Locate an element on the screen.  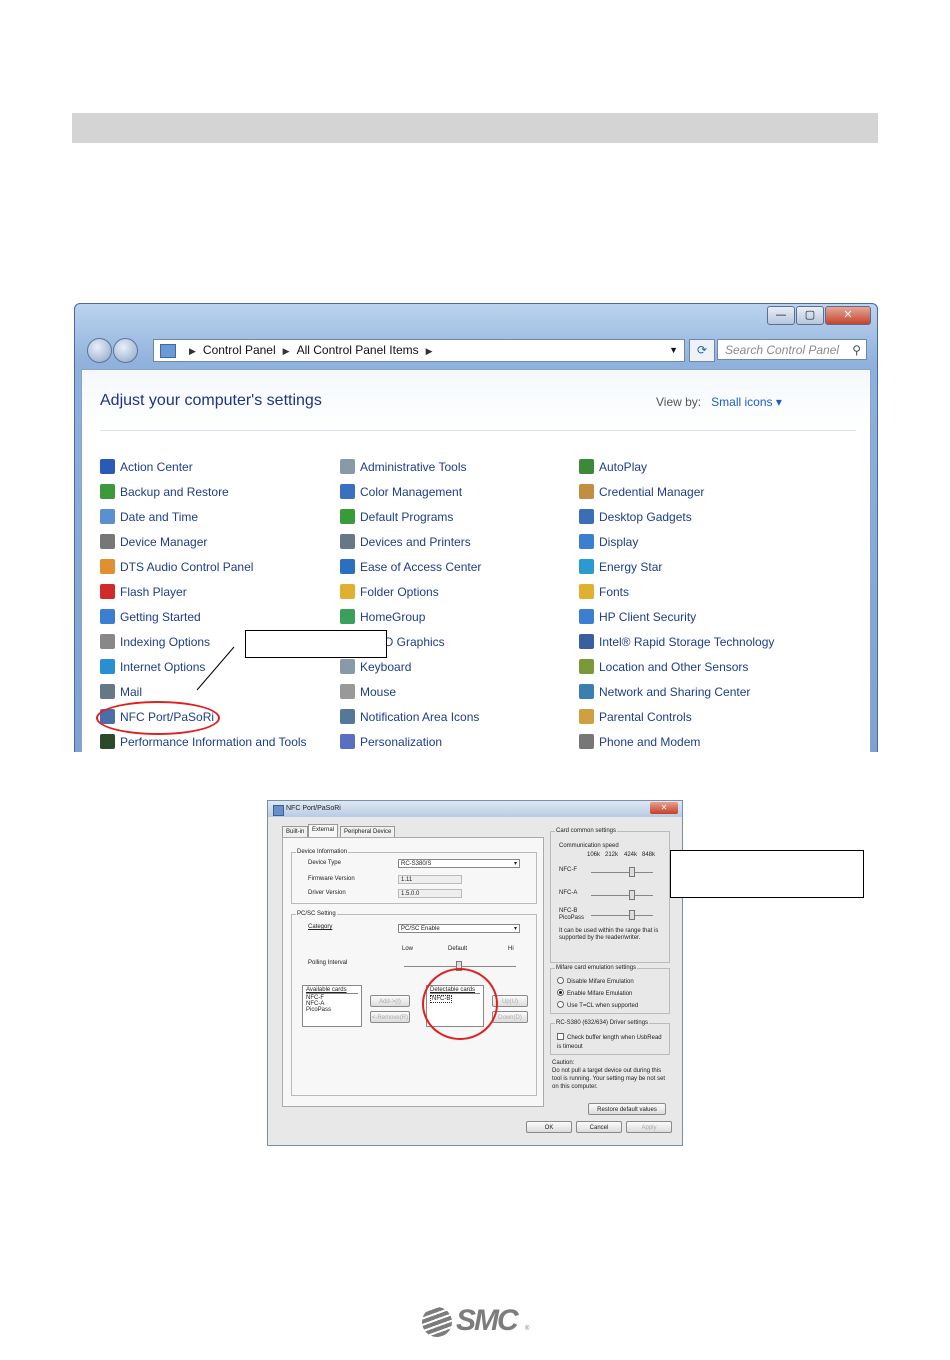
control-panel-item: Internet Options is located at coordinates (152, 667).